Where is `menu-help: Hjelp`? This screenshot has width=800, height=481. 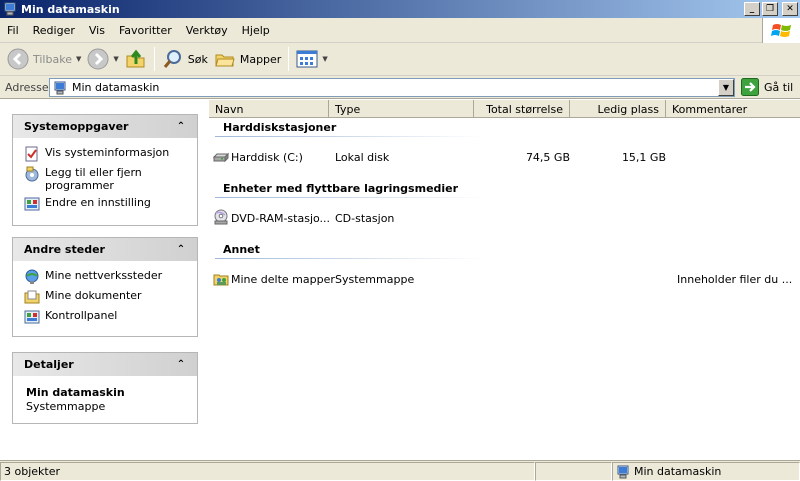 menu-help: Hjelp is located at coordinates (256, 30).